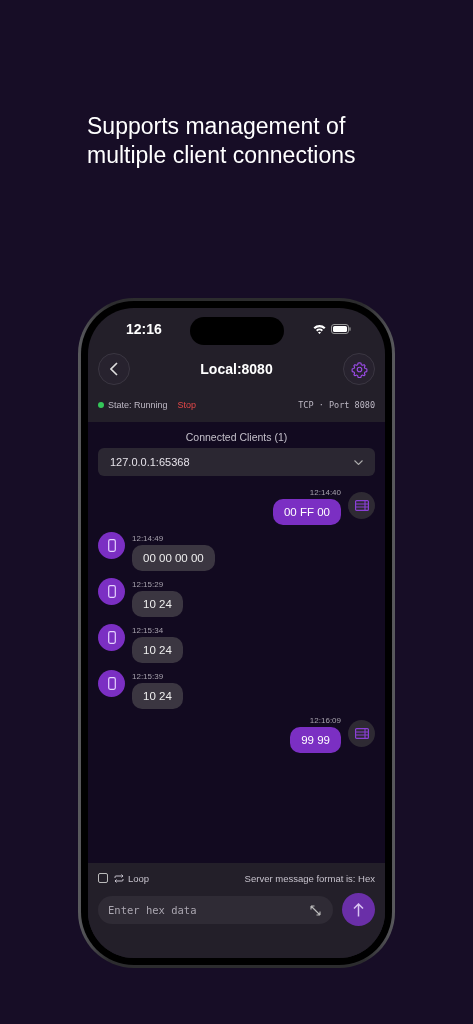 The height and width of the screenshot is (1024, 473). I want to click on settings-icon, so click(359, 369).